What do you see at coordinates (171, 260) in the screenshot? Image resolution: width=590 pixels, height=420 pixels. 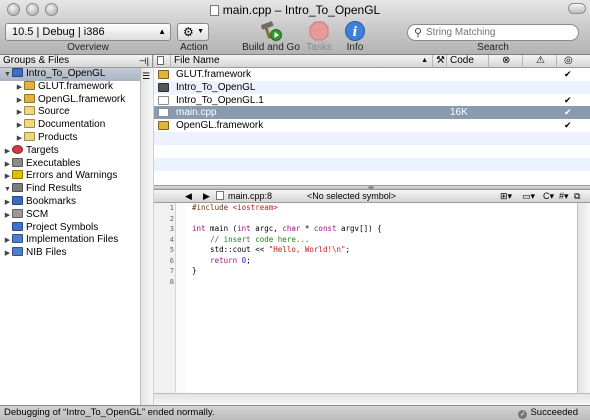 I see `line-number: 6` at bounding box center [171, 260].